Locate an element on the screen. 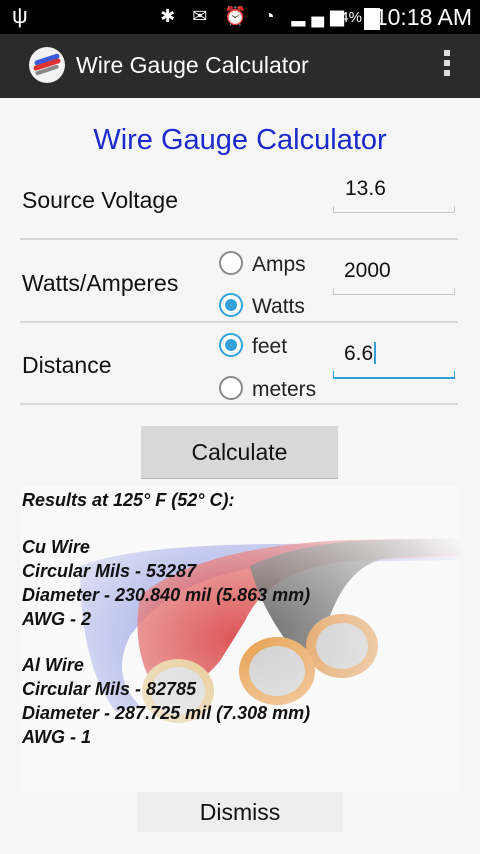 The image size is (480, 854). calculate-button: Calculate is located at coordinates (239, 452).